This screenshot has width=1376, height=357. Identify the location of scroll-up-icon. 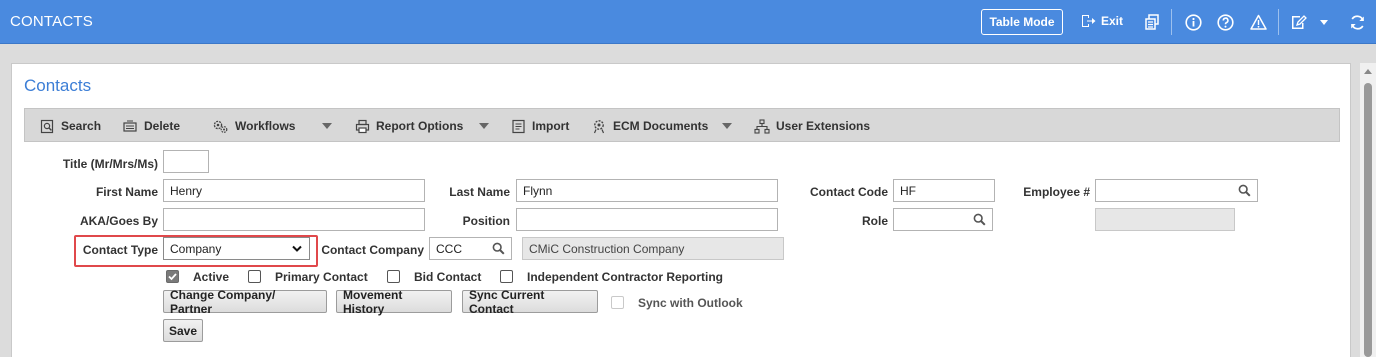
(1368, 71).